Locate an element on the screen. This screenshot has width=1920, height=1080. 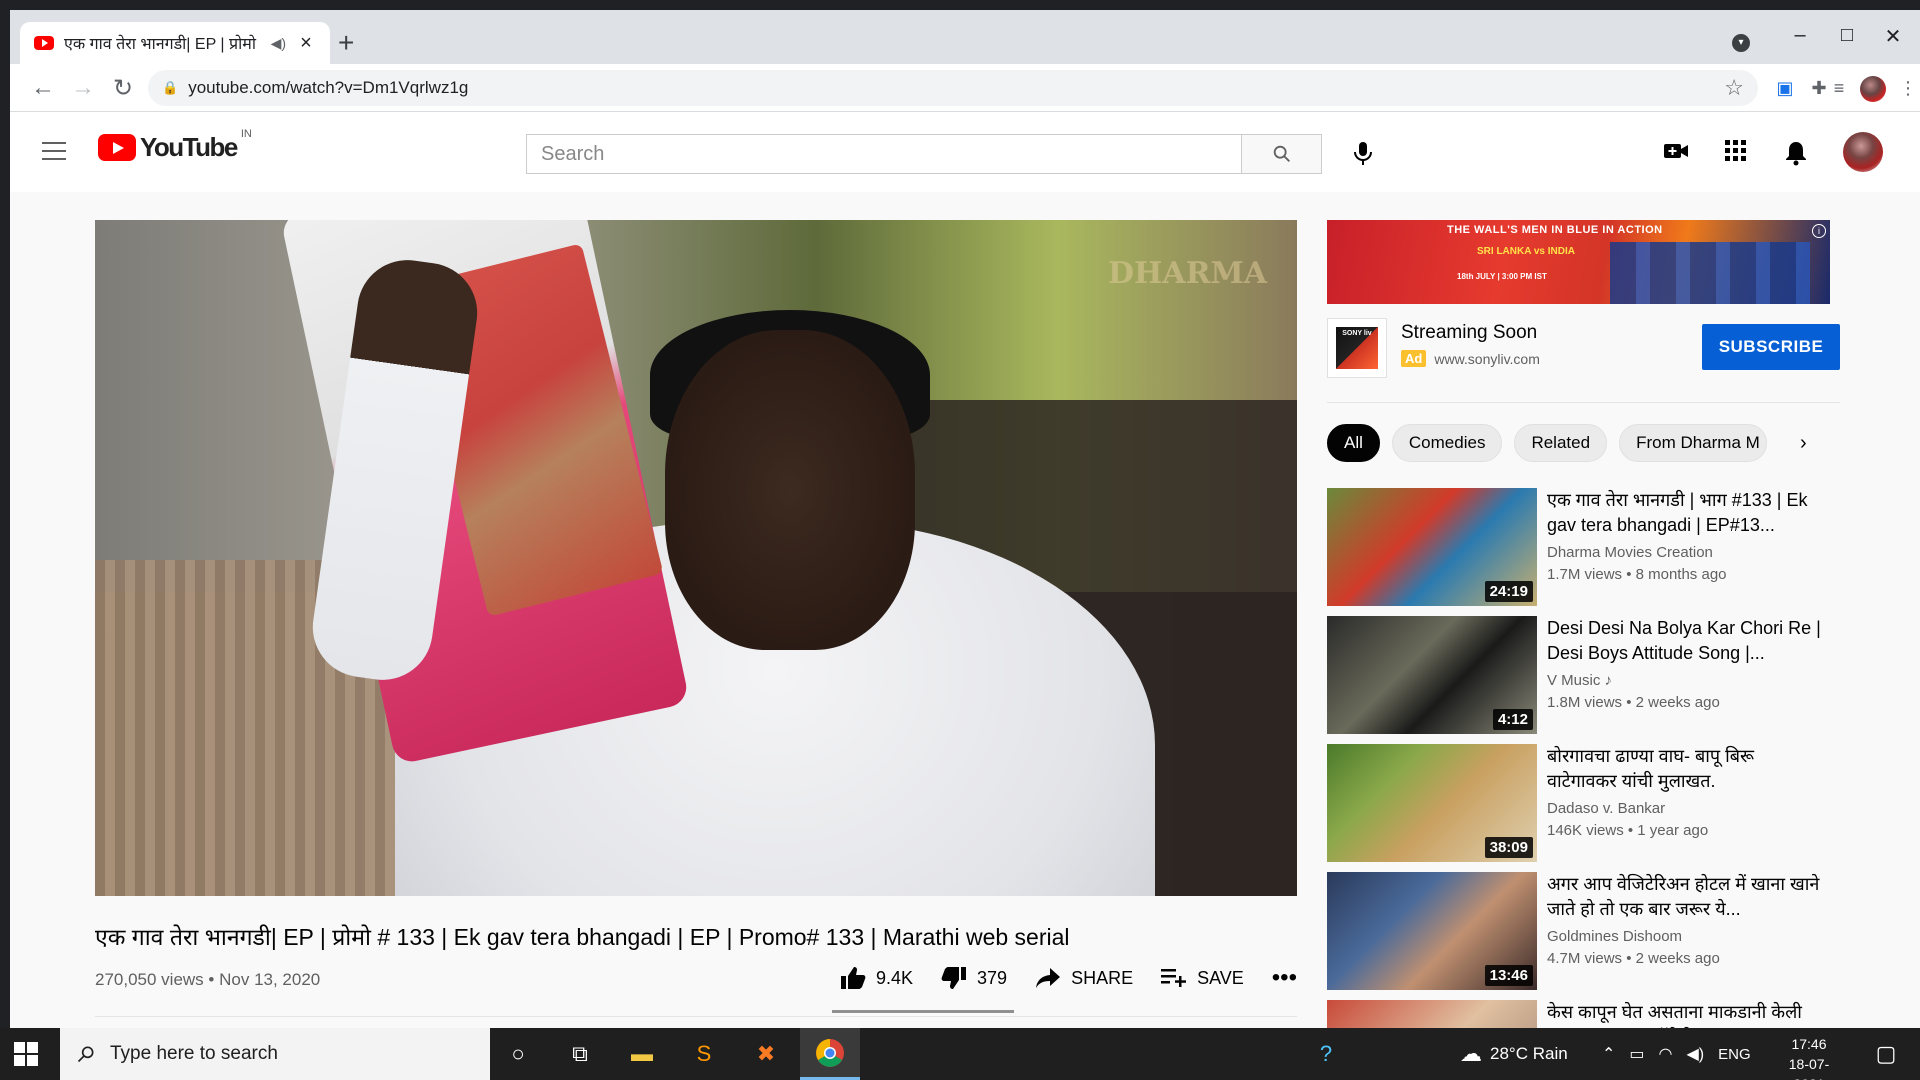
view-info: 146K views • 1 year ago is located at coordinates (1628, 830).